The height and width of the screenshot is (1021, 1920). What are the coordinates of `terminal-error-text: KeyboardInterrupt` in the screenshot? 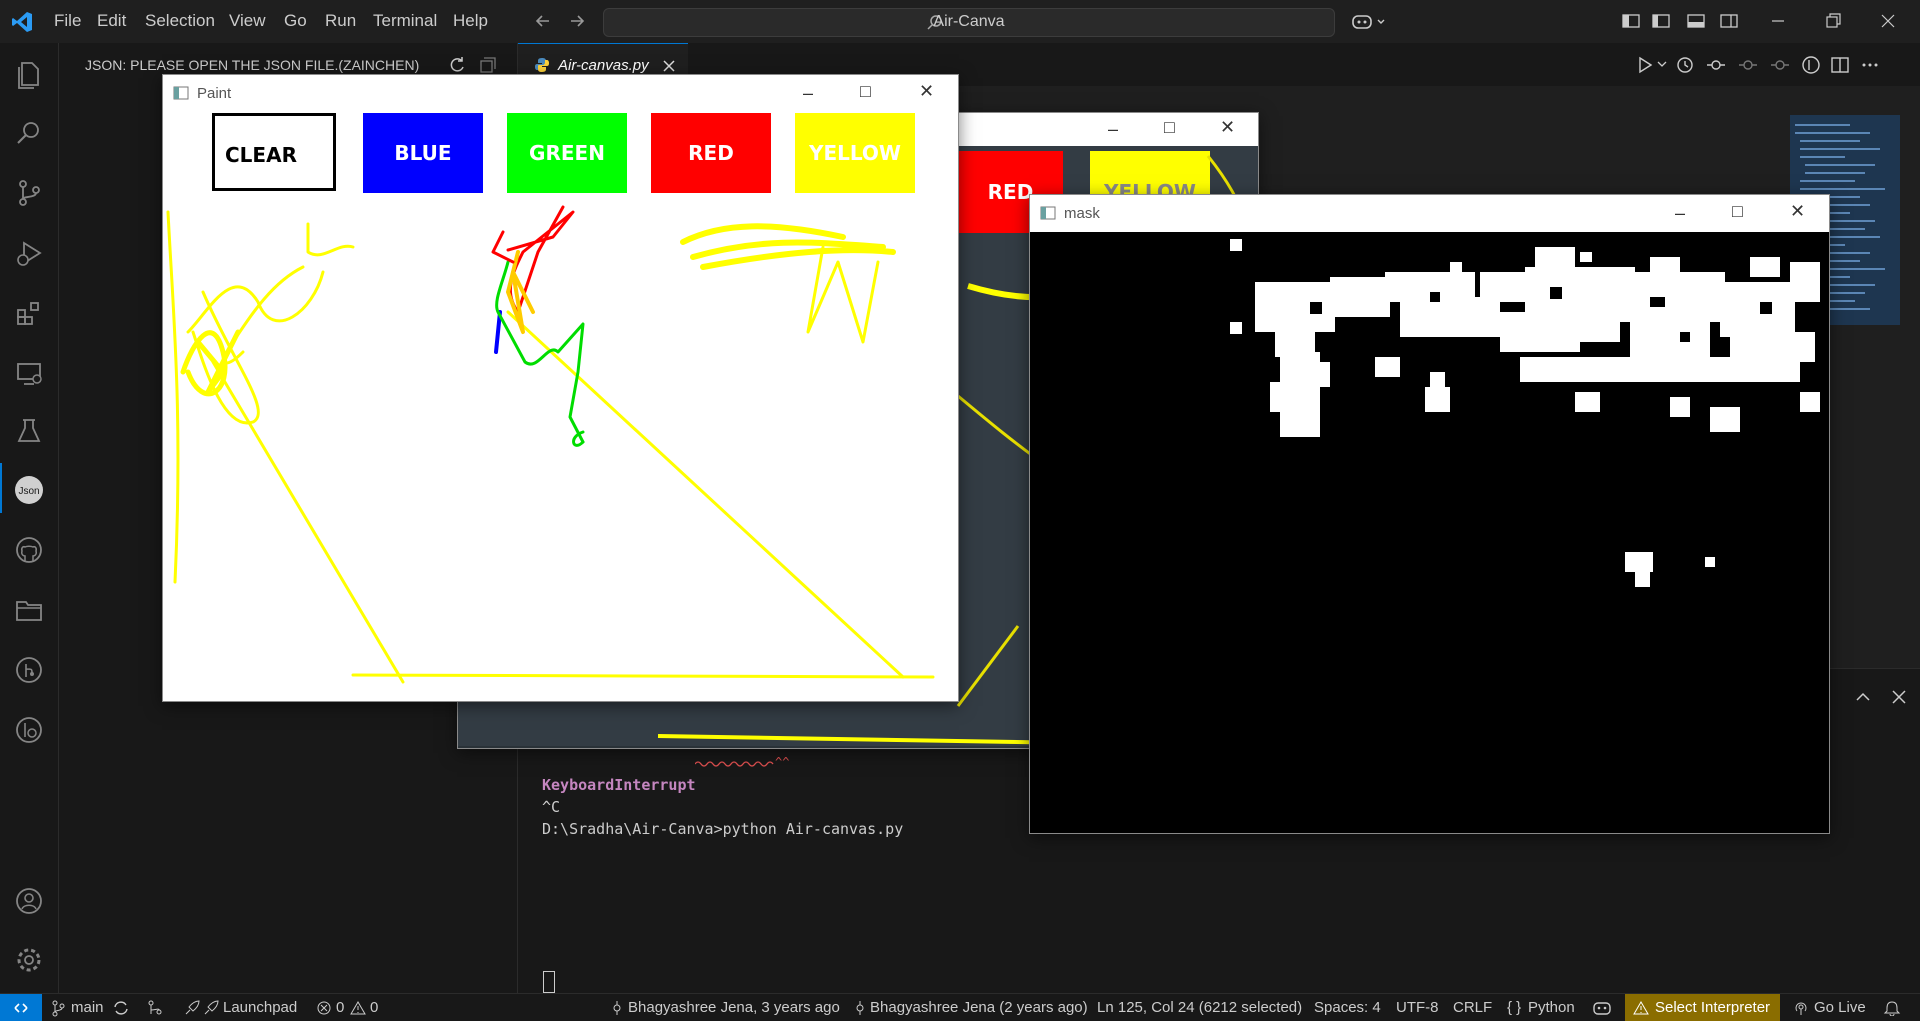 It's located at (619, 785).